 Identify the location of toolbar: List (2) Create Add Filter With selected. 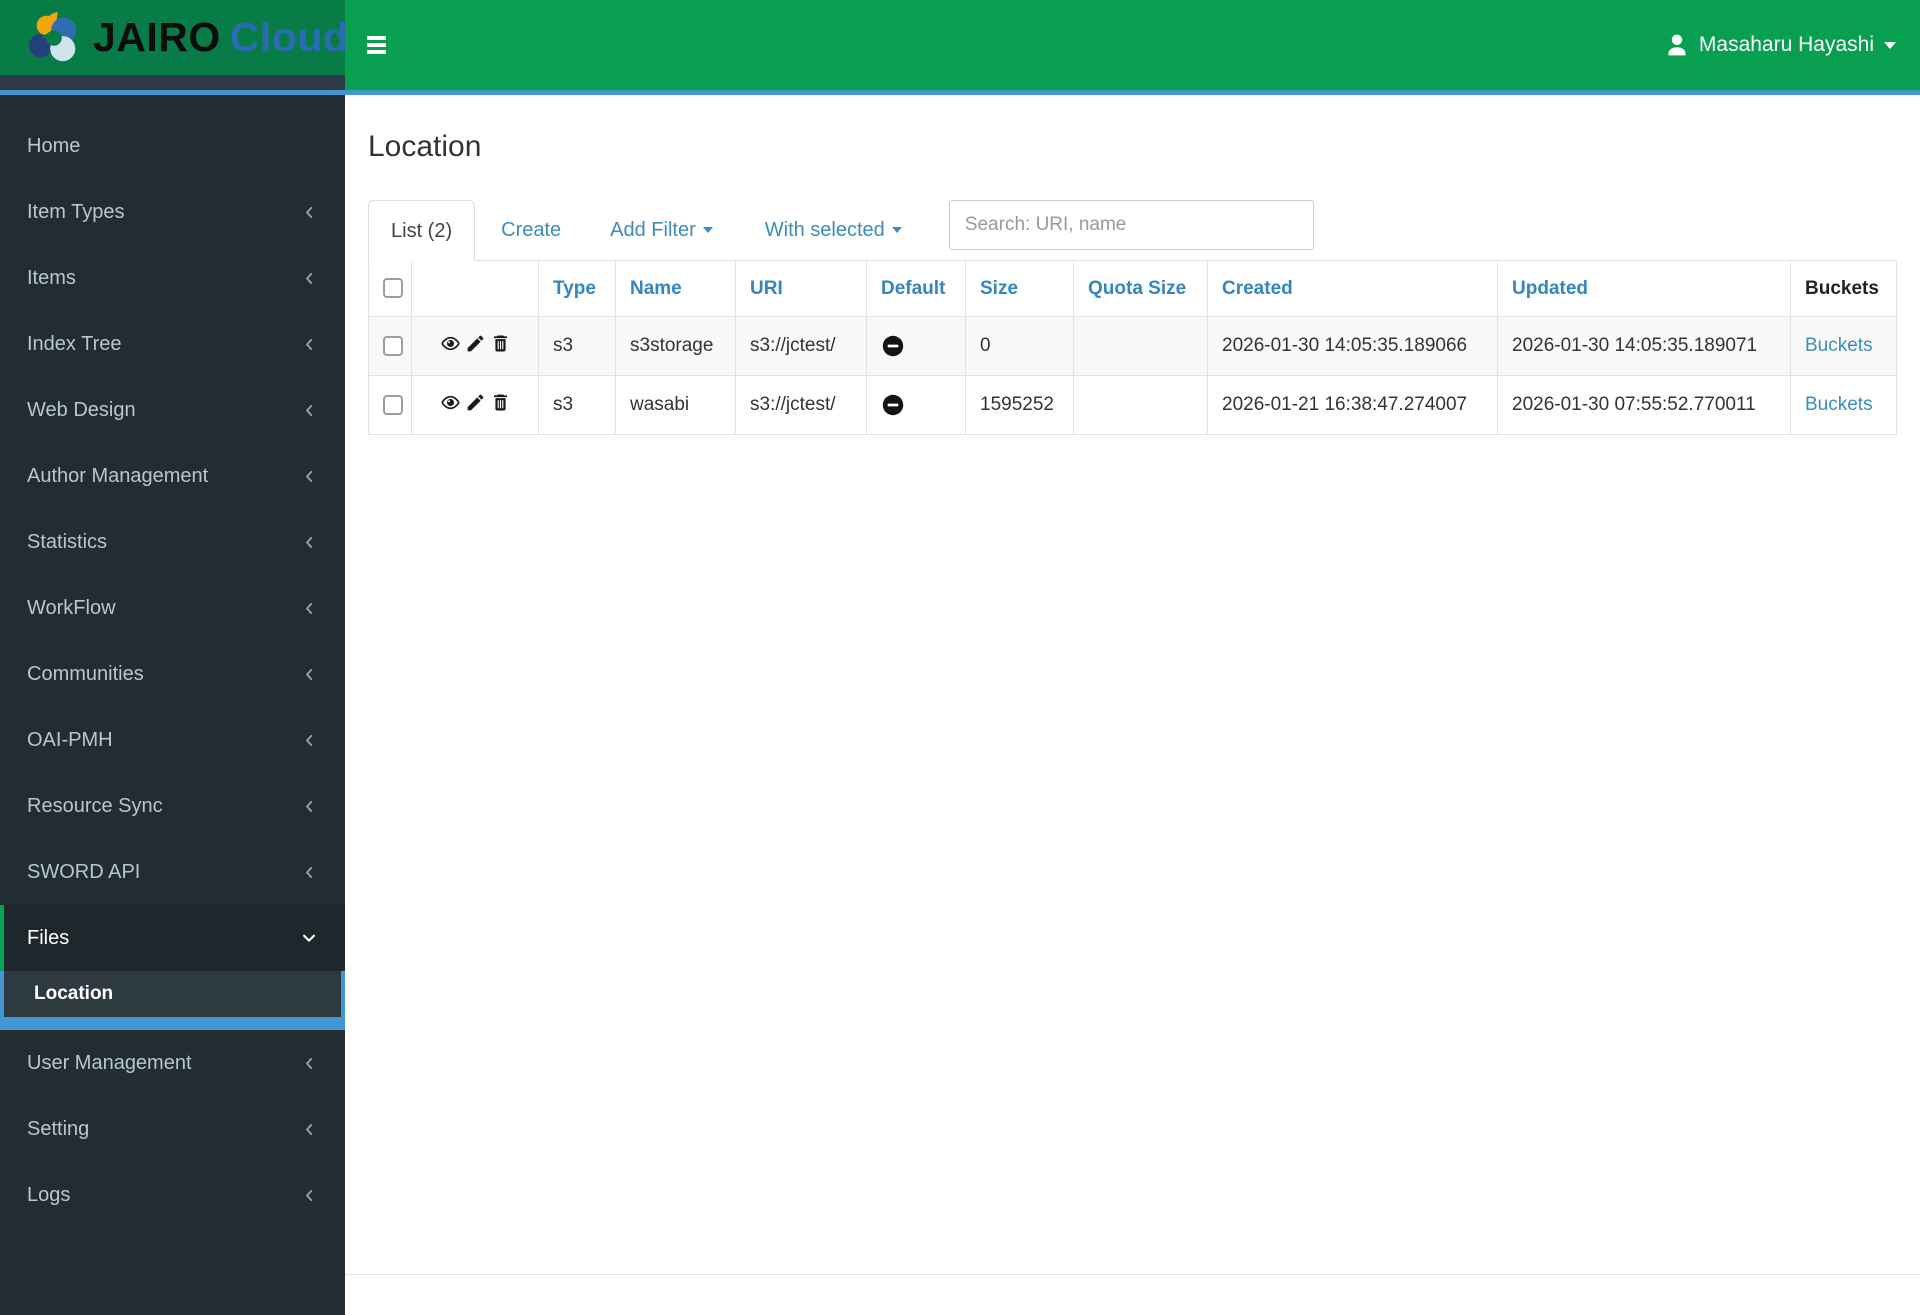
(1144, 230).